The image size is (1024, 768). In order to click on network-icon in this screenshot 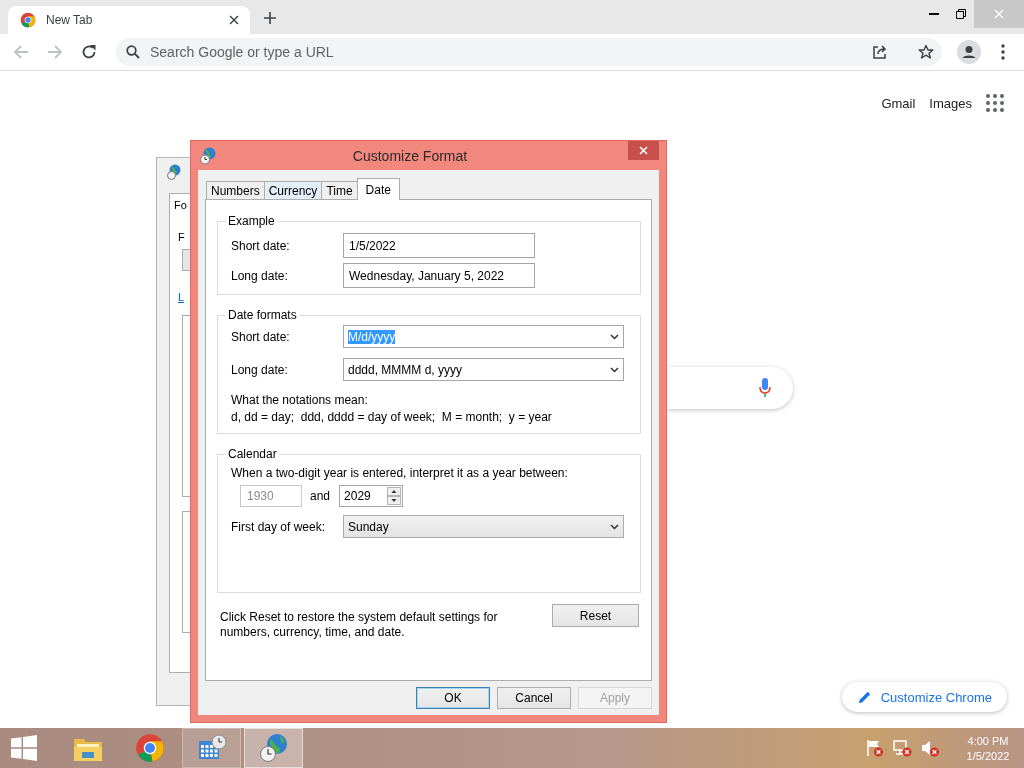, I will do `click(902, 748)`.